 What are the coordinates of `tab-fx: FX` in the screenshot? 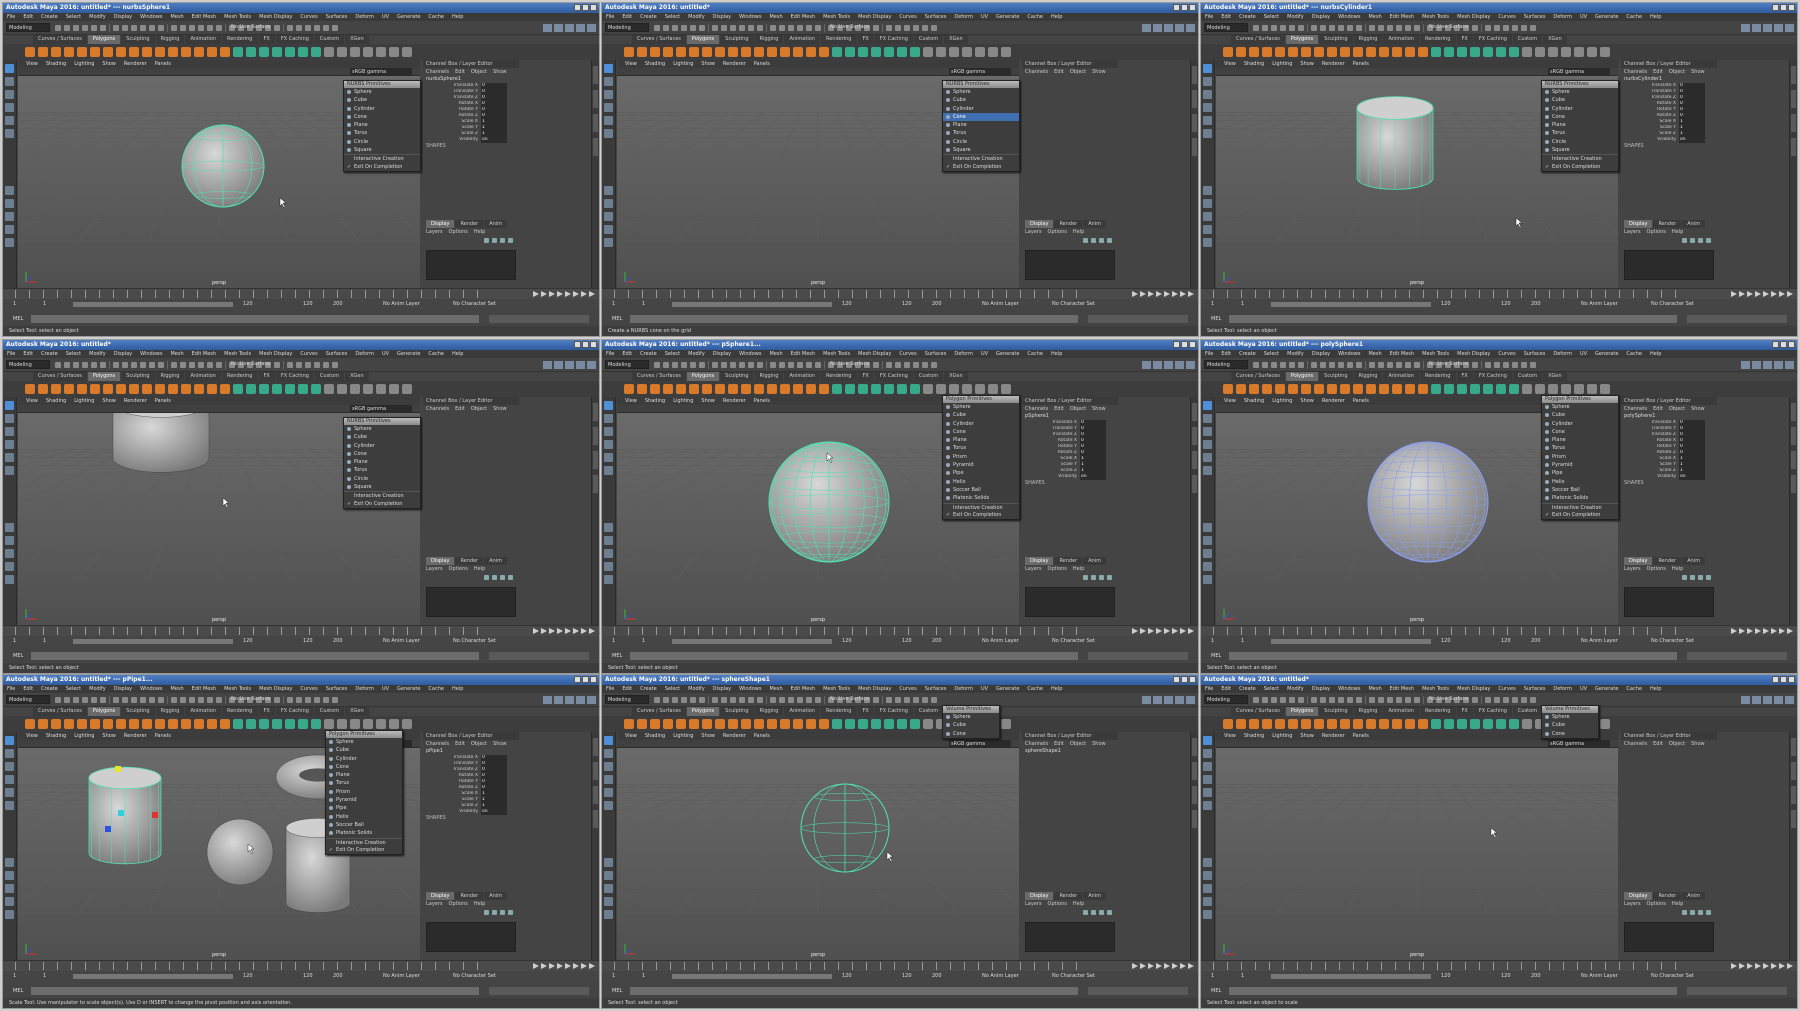 It's located at (1464, 711).